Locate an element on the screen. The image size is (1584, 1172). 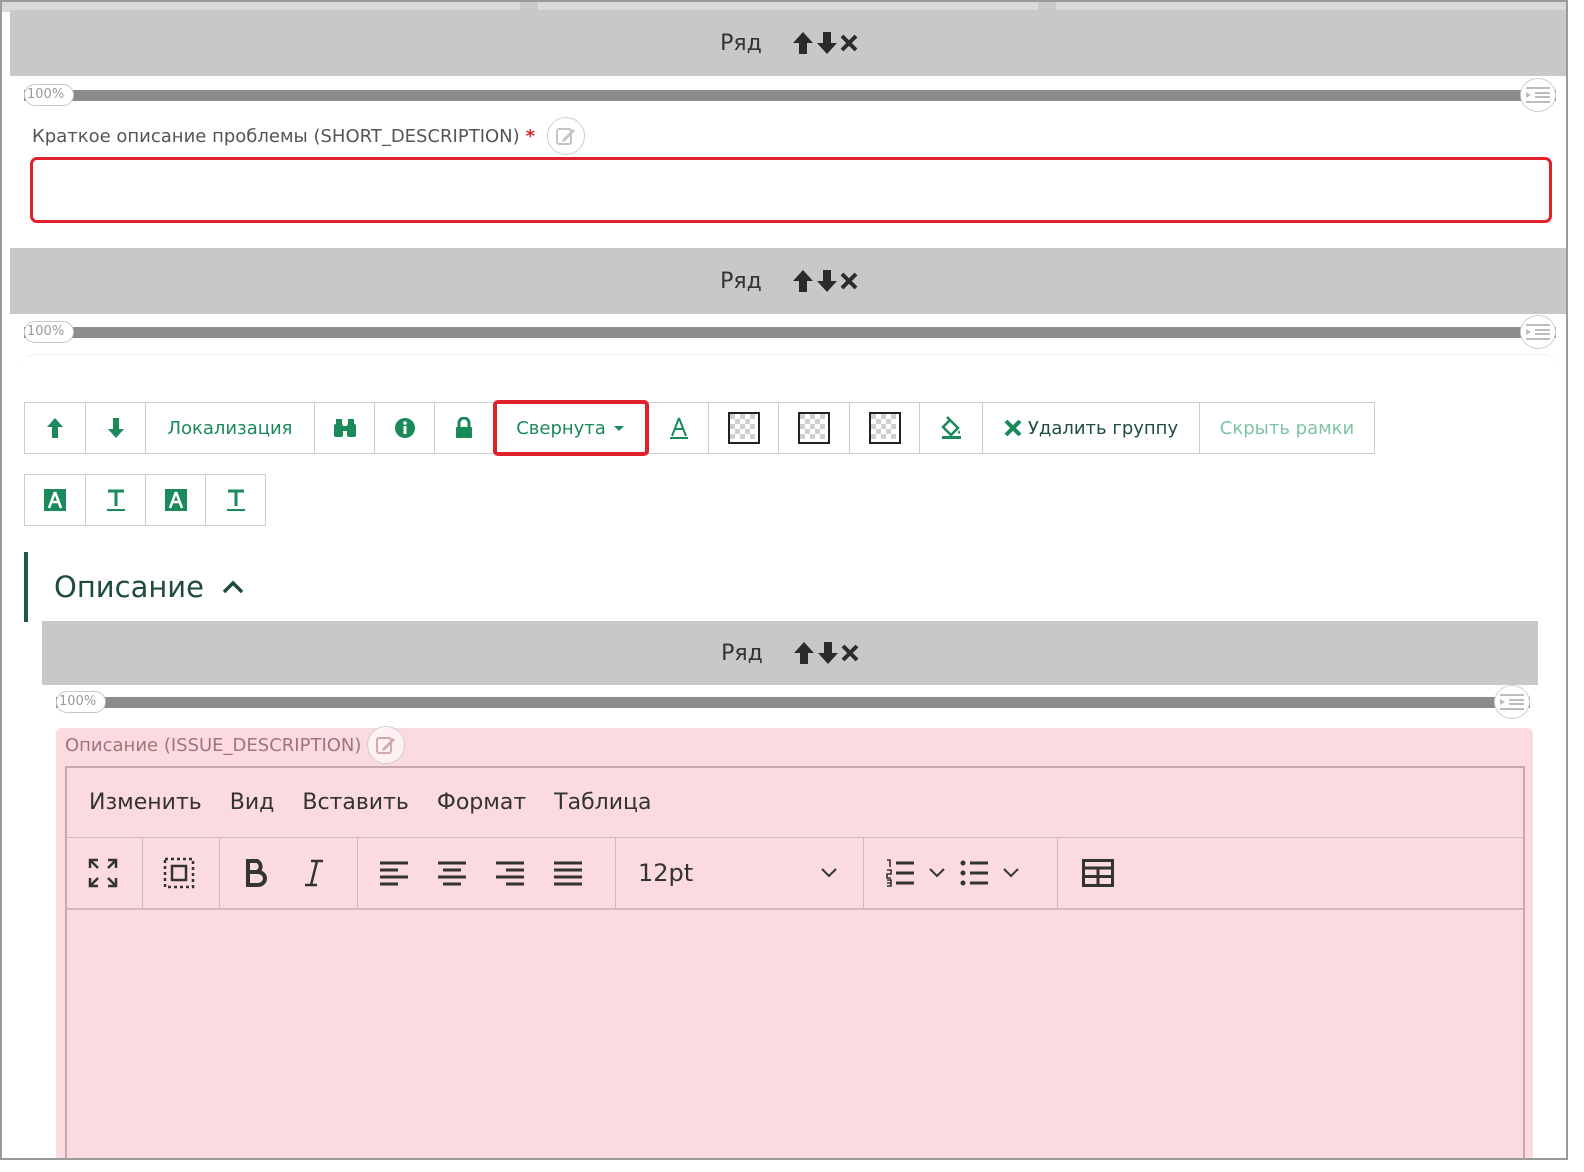
lock-button is located at coordinates (464, 428).